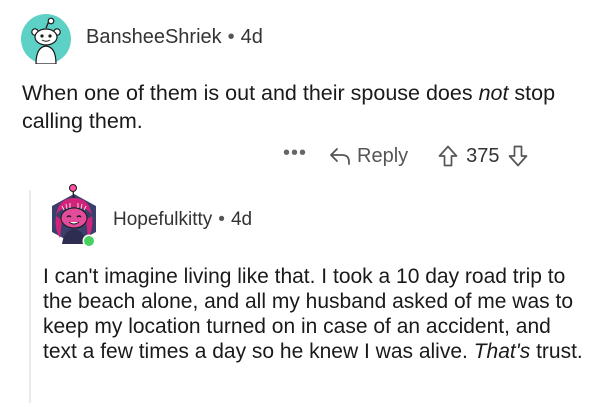 This screenshot has width=599, height=403. I want to click on vote-score: 375, so click(483, 155).